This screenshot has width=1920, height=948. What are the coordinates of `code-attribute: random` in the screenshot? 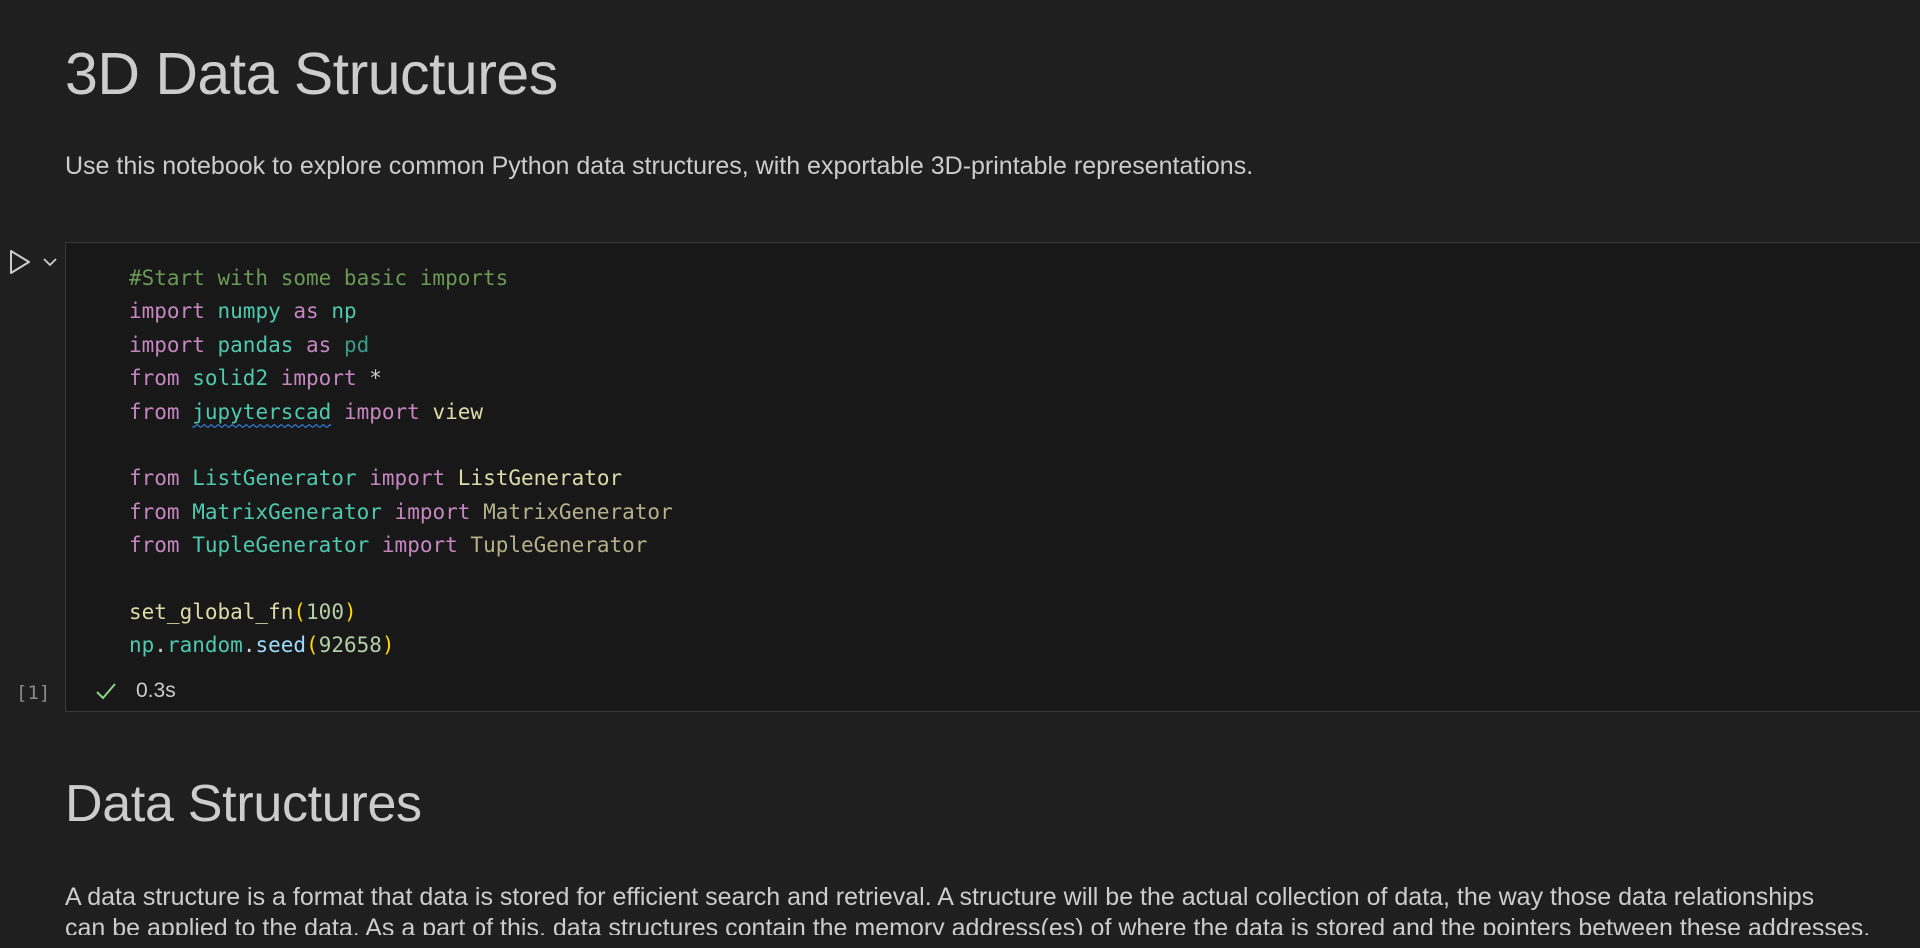 It's located at (204, 645).